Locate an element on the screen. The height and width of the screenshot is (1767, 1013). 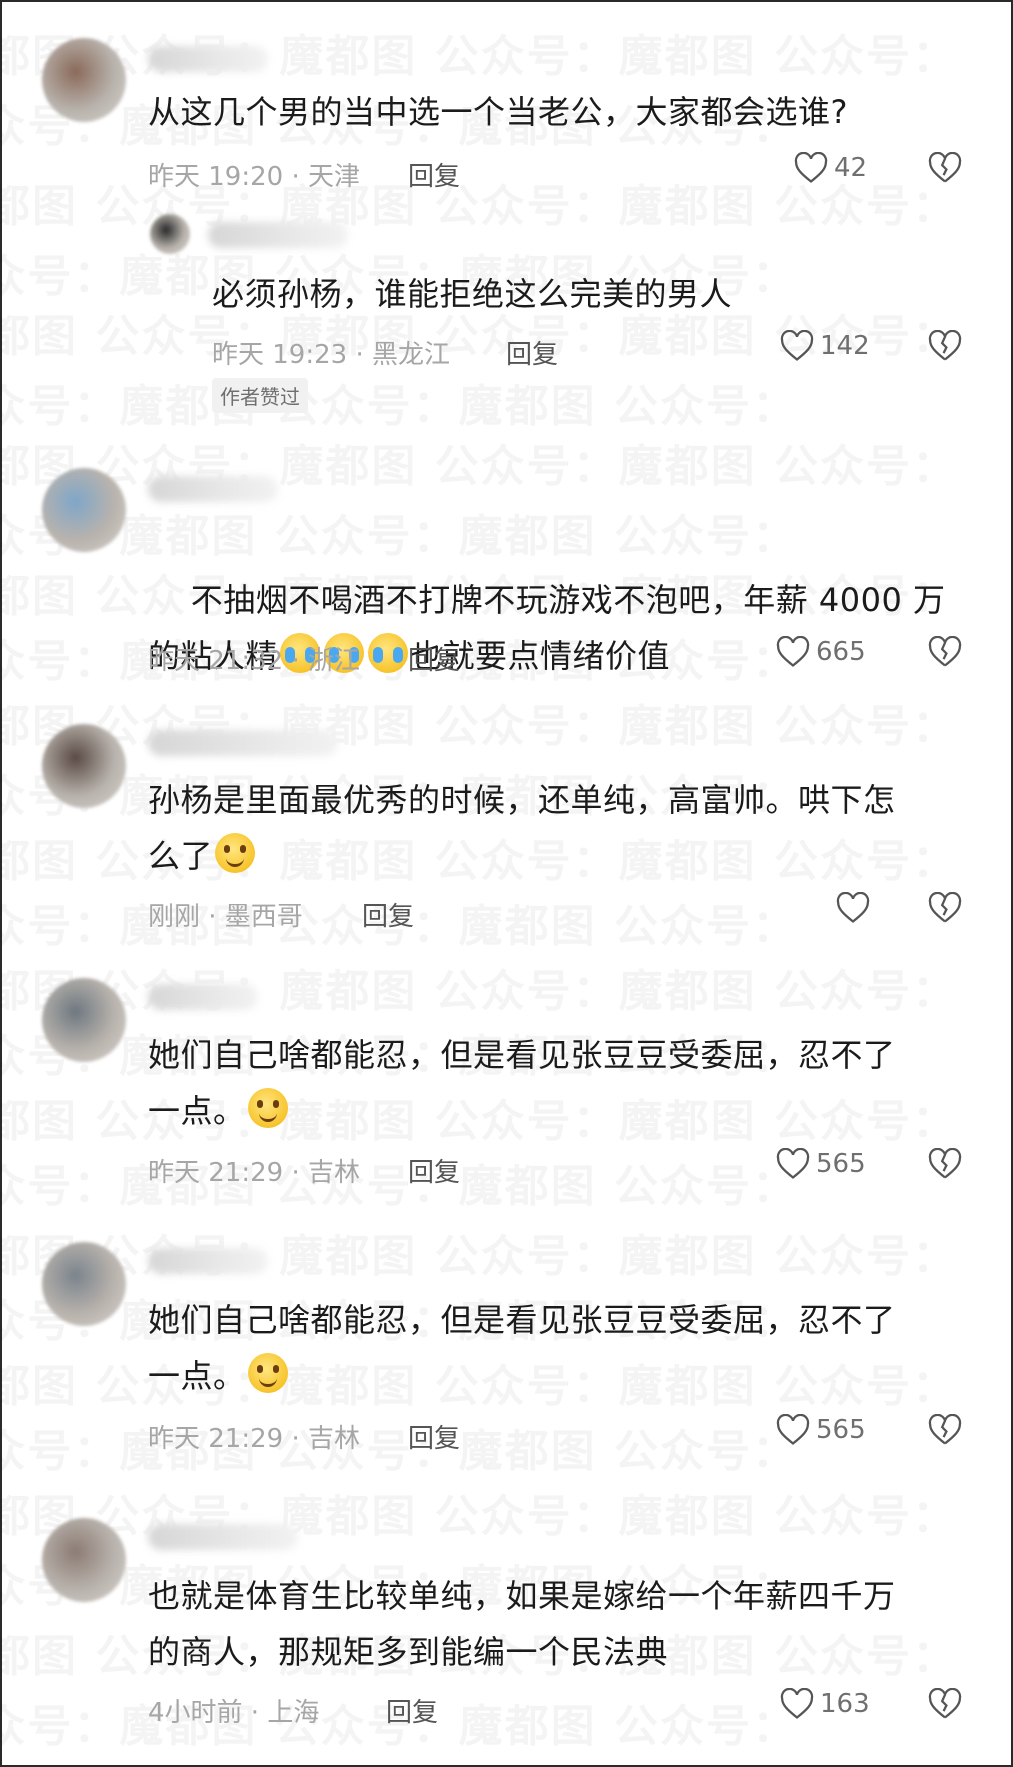
comment-time-location: 昨天 21:32 · 浙江 is located at coordinates (254, 661).